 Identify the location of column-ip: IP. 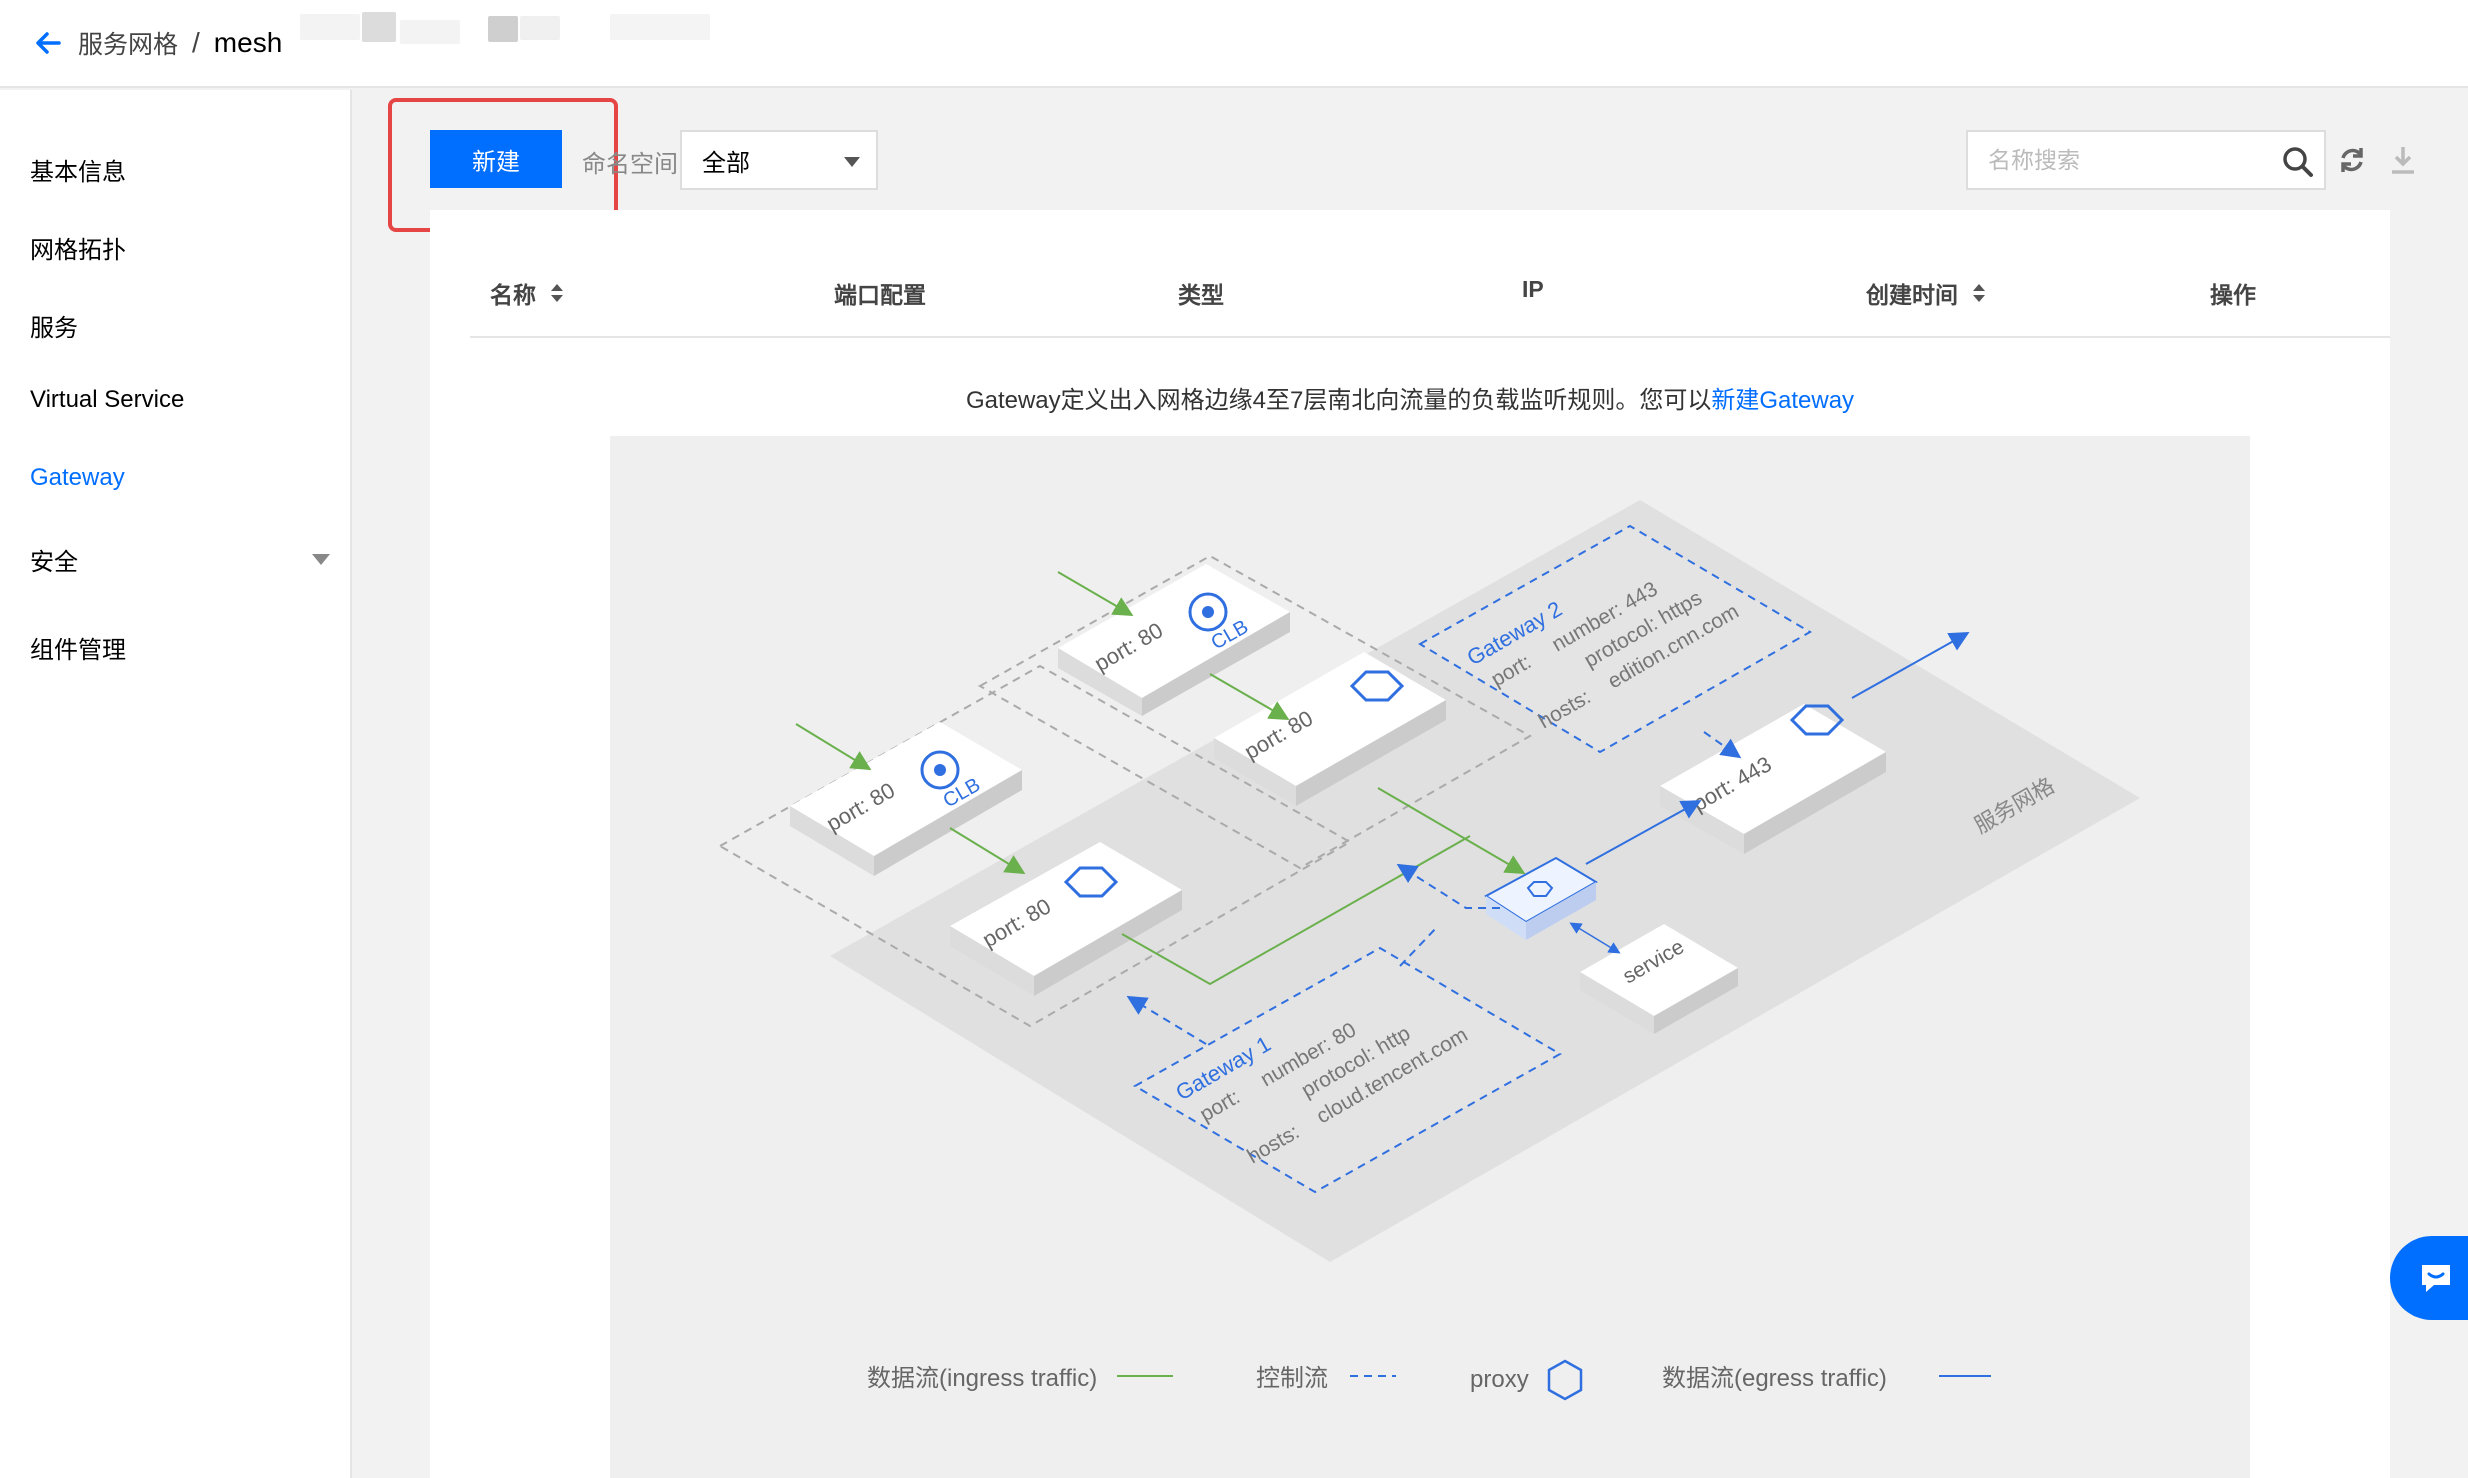
(1533, 289).